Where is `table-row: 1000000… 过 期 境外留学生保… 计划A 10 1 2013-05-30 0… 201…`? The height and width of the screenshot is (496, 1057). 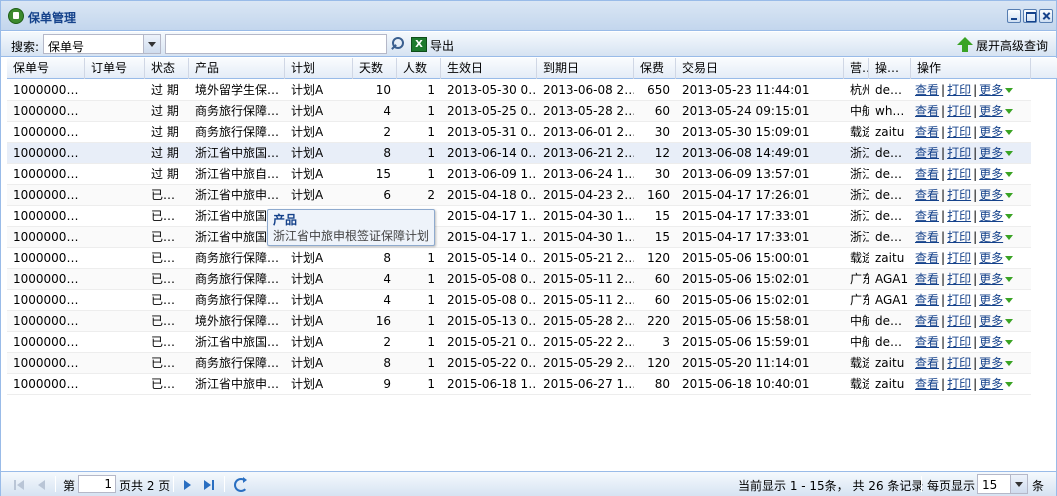
table-row: 1000000… 过 期 境外留学生保… 计划A 10 1 2013-05-30 0… 201… is located at coordinates (519, 90).